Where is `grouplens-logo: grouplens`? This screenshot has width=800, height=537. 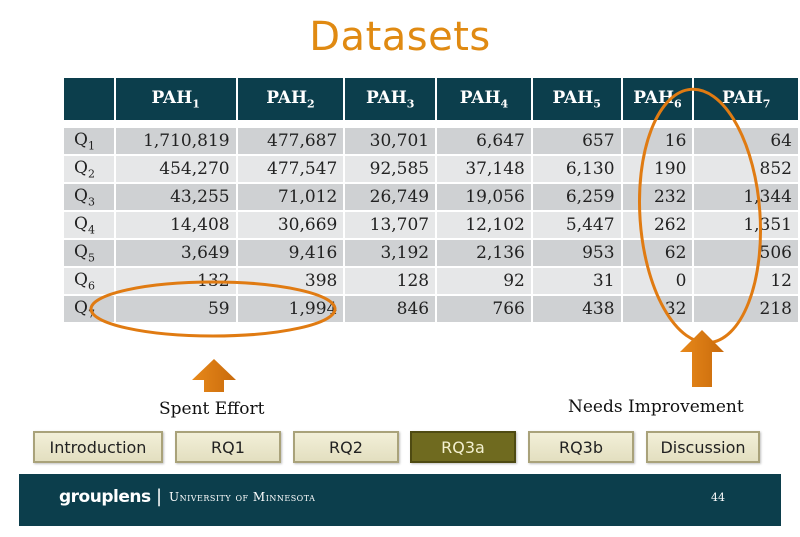
grouplens-logo: grouplens is located at coordinates (105, 497).